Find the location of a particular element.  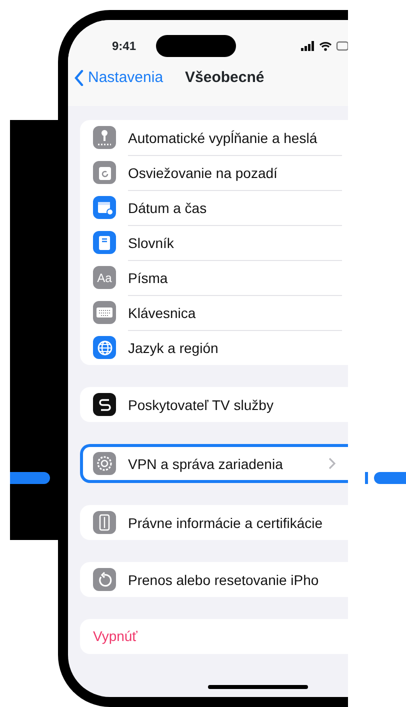

shutdown-button: Vypnúť is located at coordinates (214, 636).